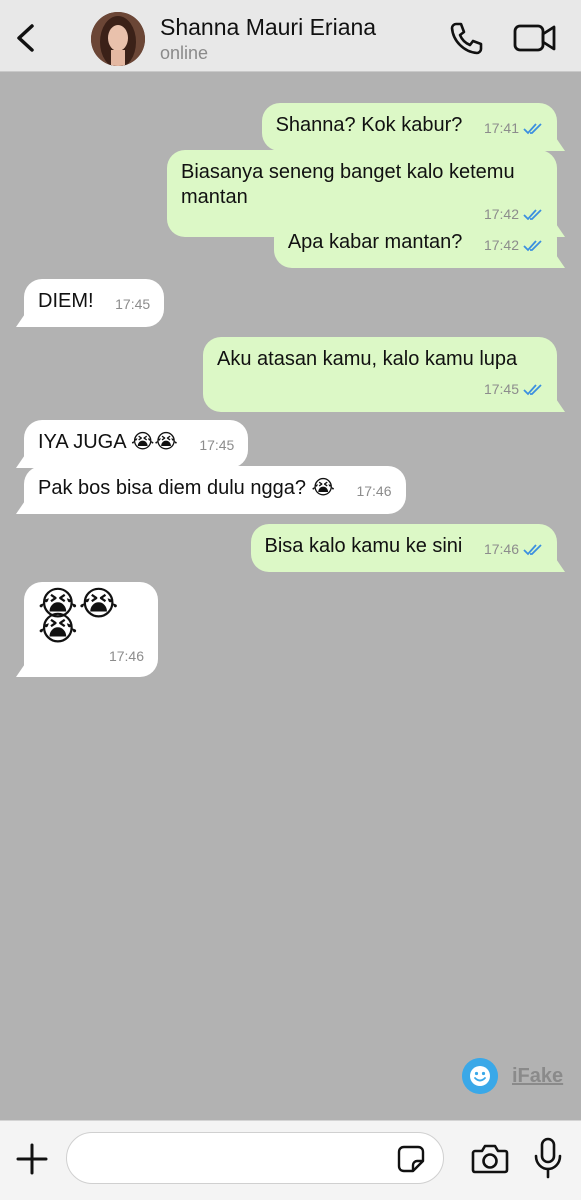  What do you see at coordinates (184, 53) in the screenshot?
I see `contact-status: online` at bounding box center [184, 53].